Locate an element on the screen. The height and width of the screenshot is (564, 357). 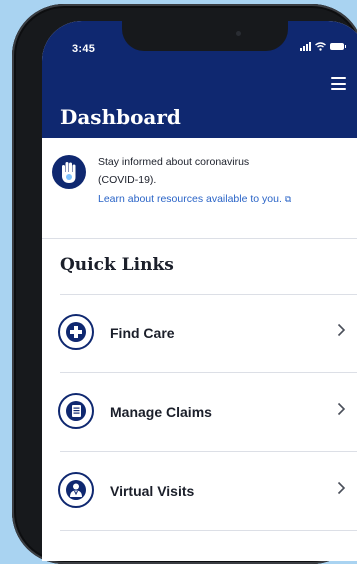
document-icon is located at coordinates (76, 411).